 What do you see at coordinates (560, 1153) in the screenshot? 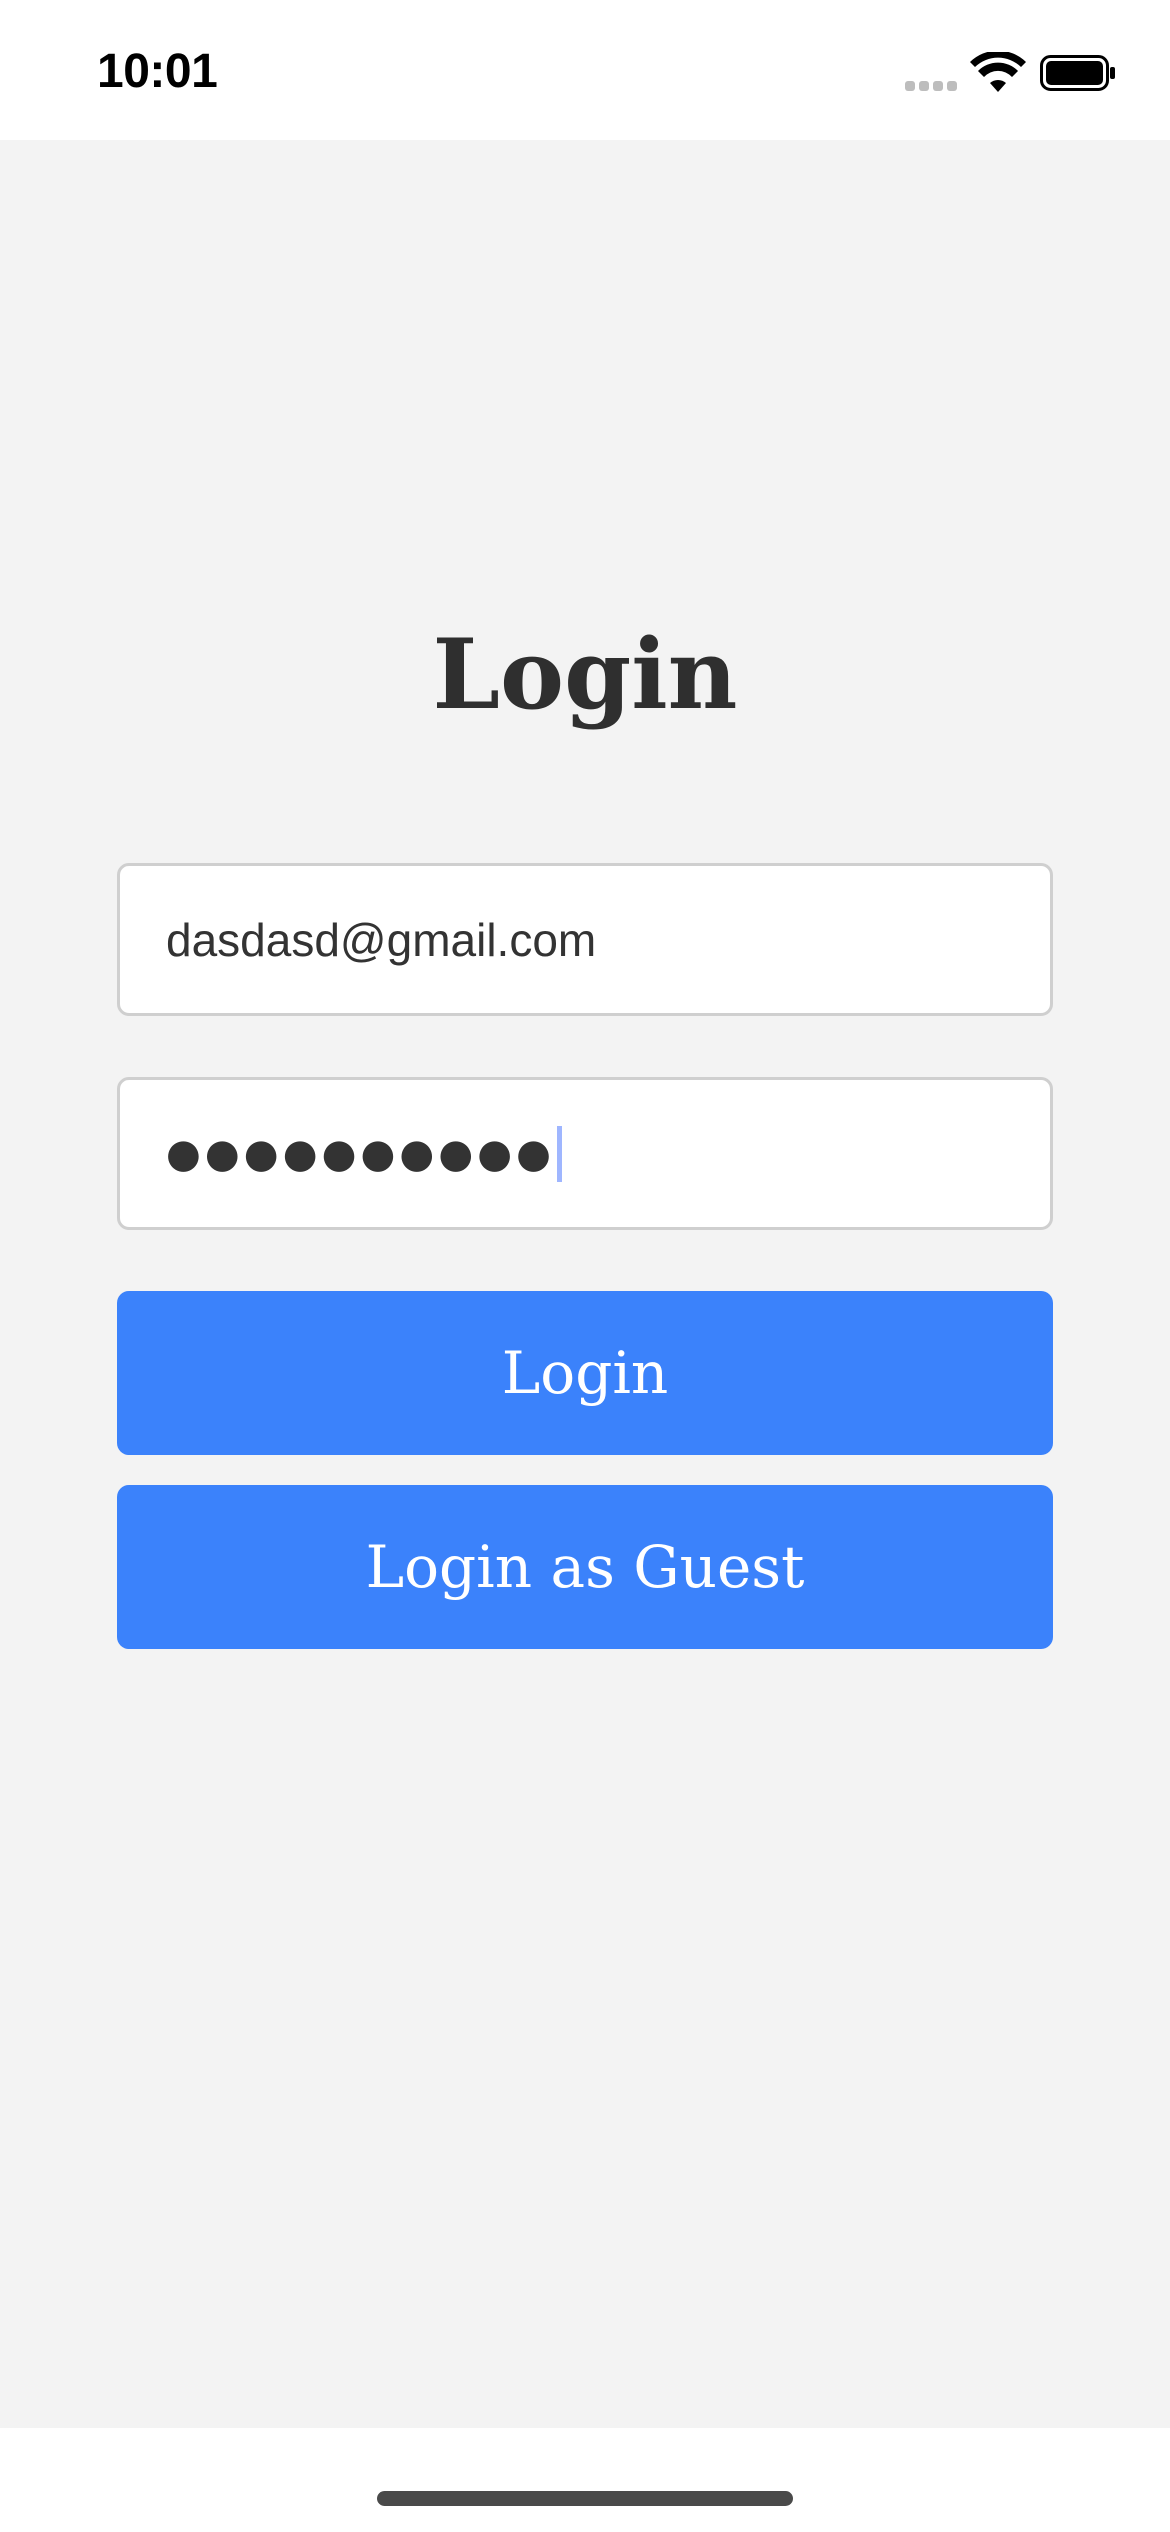
I see `text-caret` at bounding box center [560, 1153].